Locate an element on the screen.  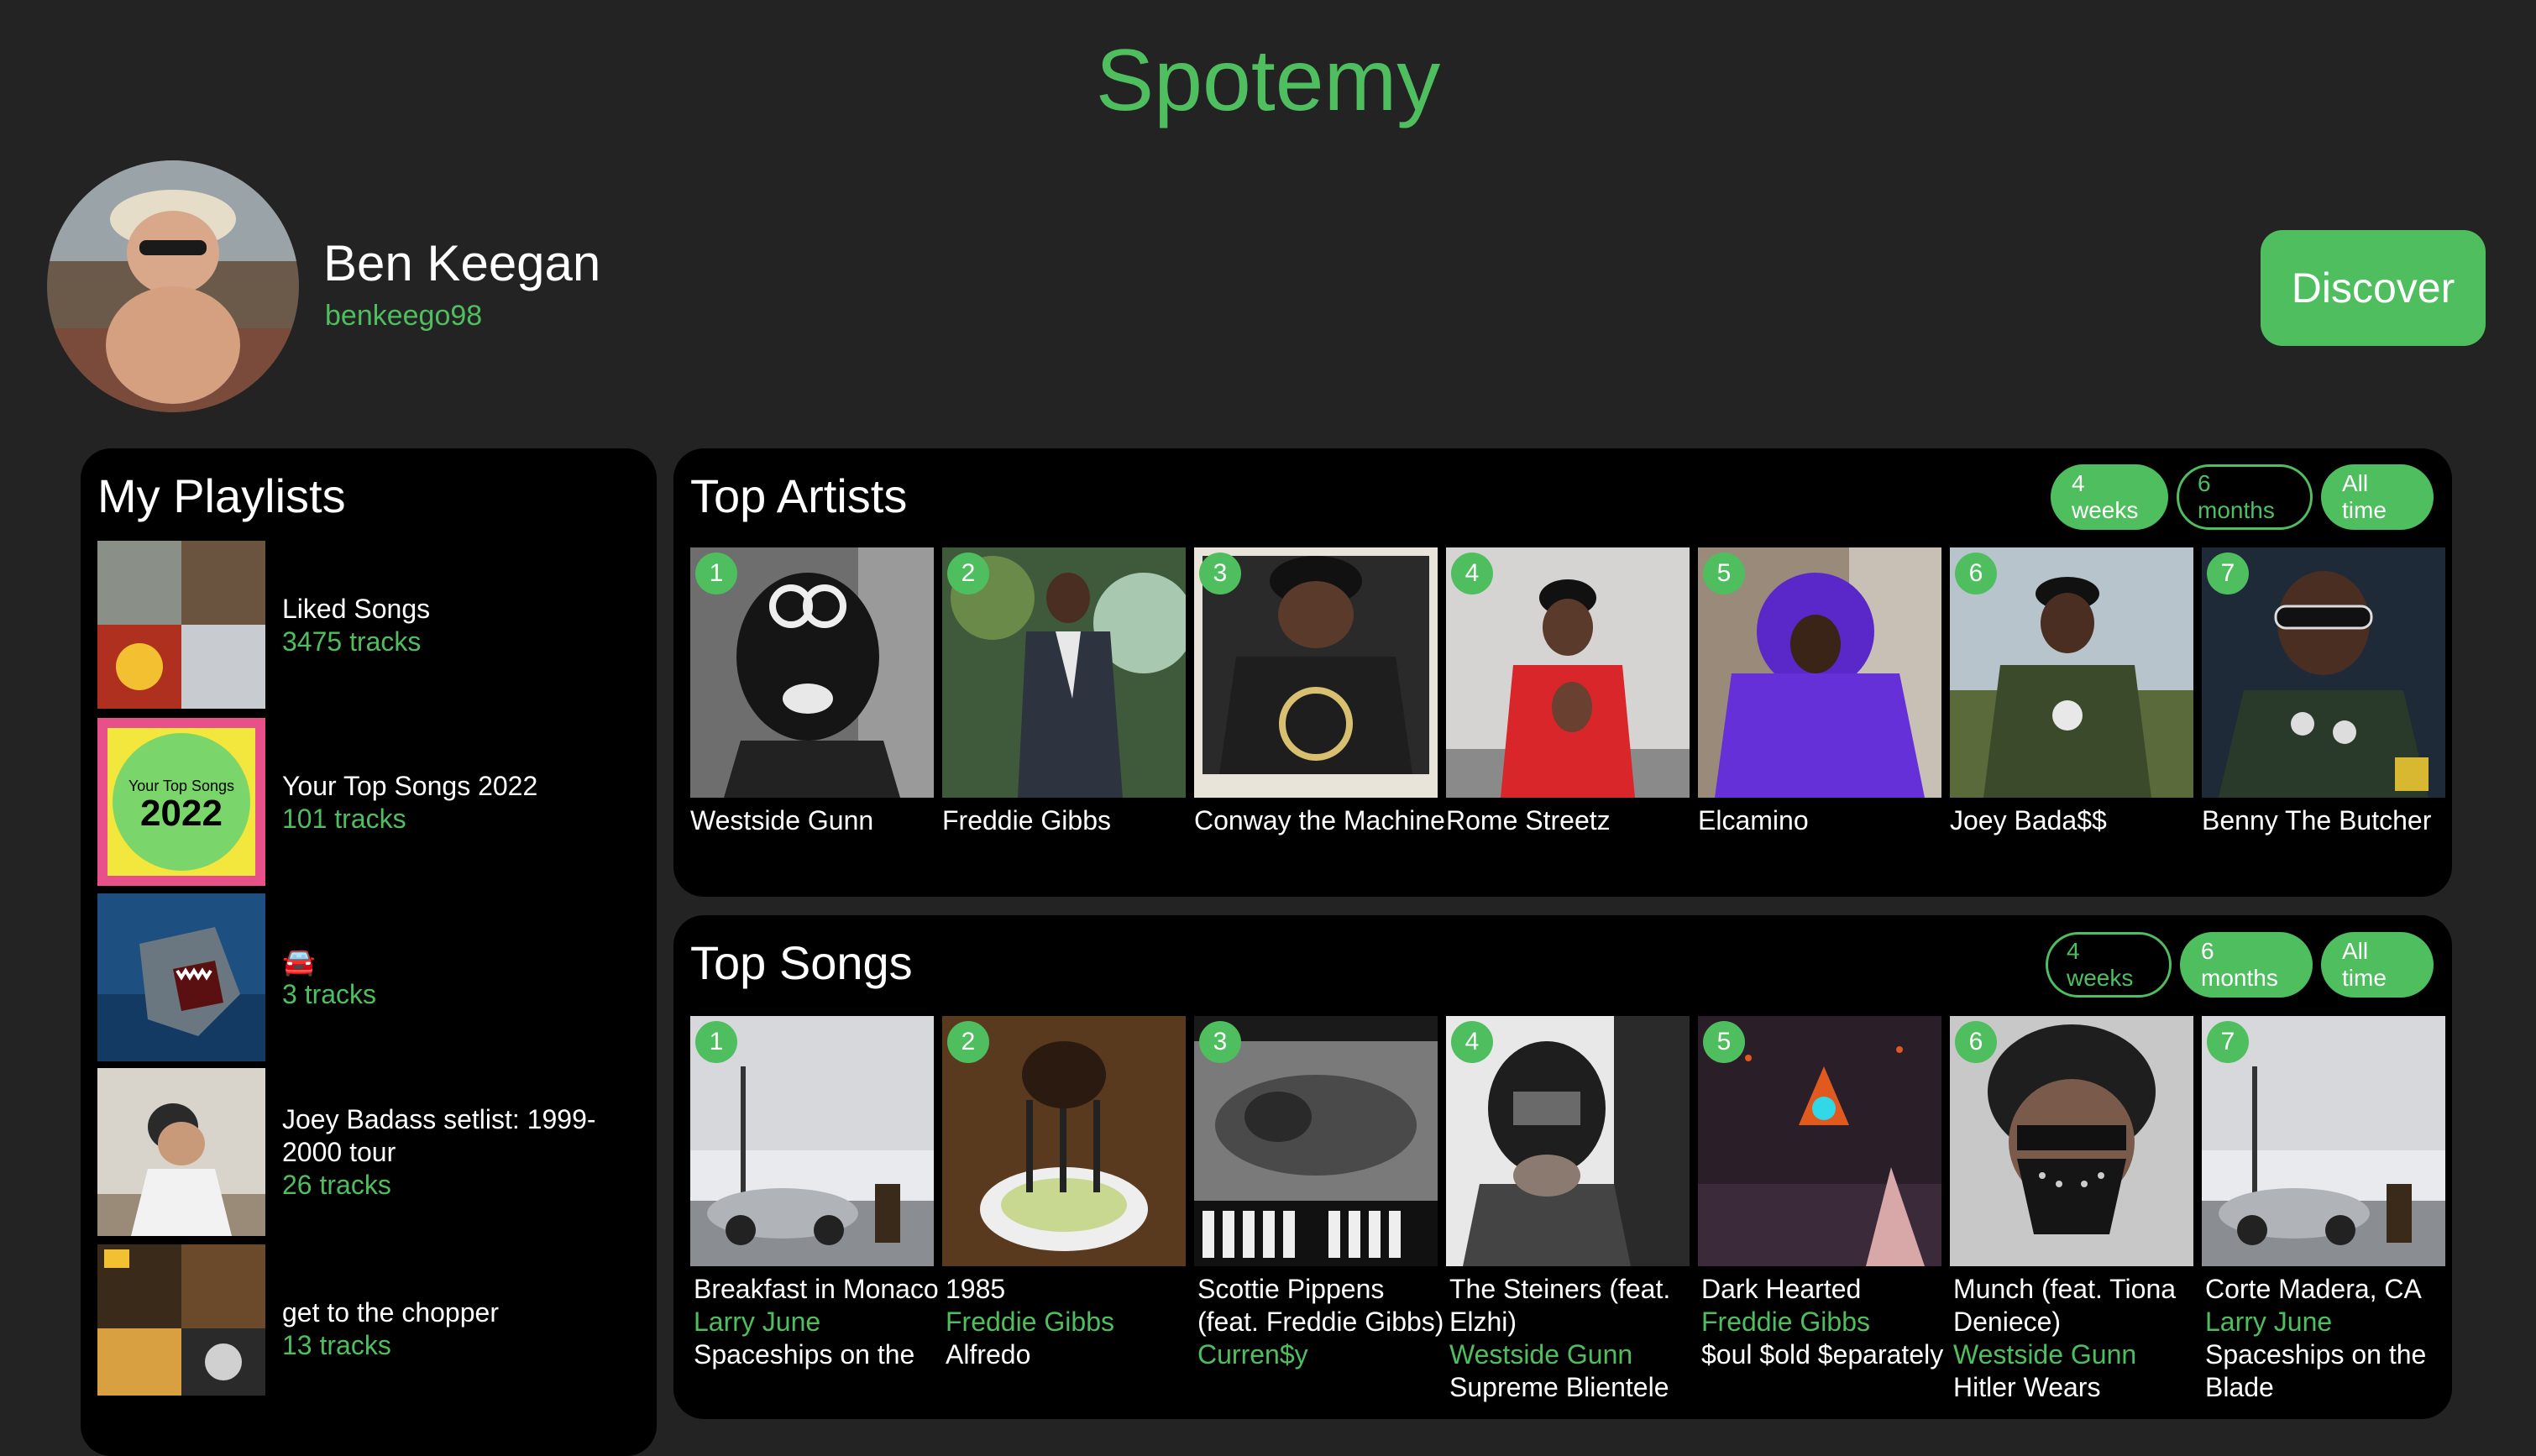
playlist-track-count: 26 tracks is located at coordinates (336, 1185).